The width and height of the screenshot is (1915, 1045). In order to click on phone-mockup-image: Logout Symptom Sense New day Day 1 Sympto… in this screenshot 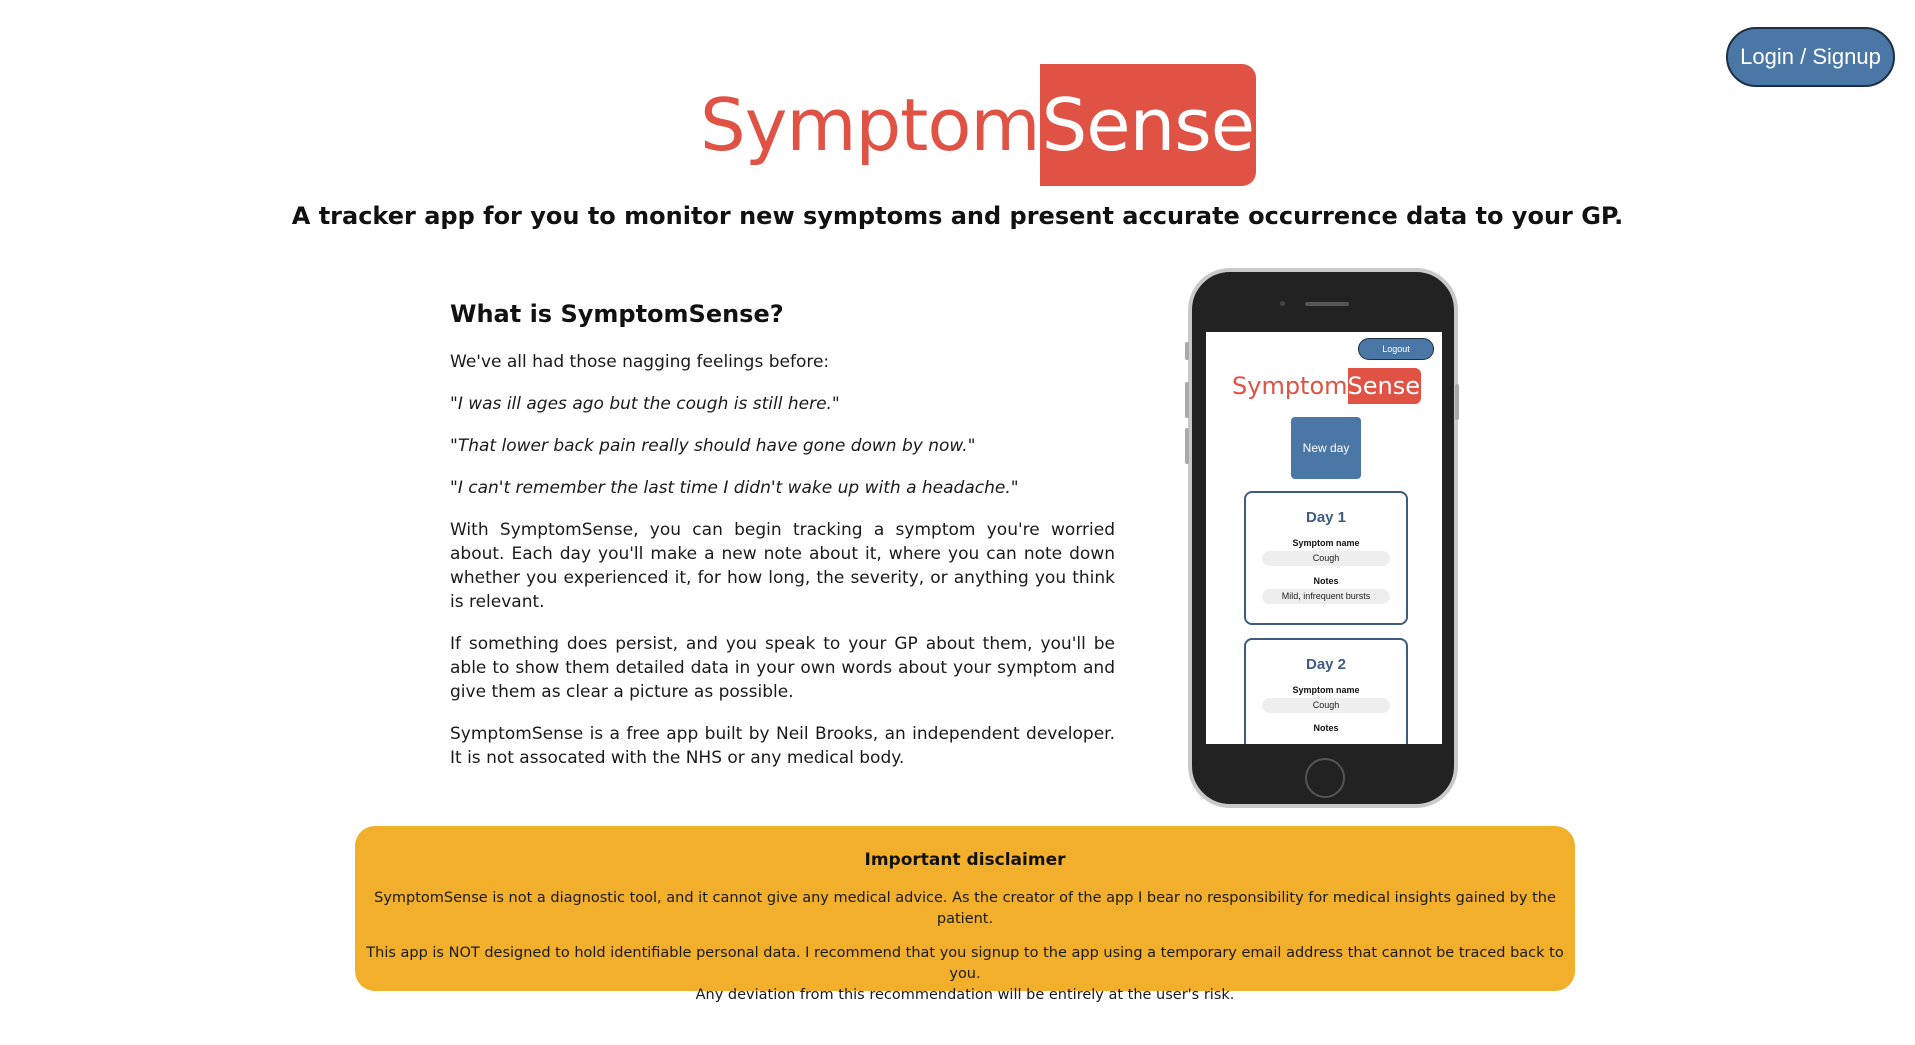, I will do `click(1322, 538)`.